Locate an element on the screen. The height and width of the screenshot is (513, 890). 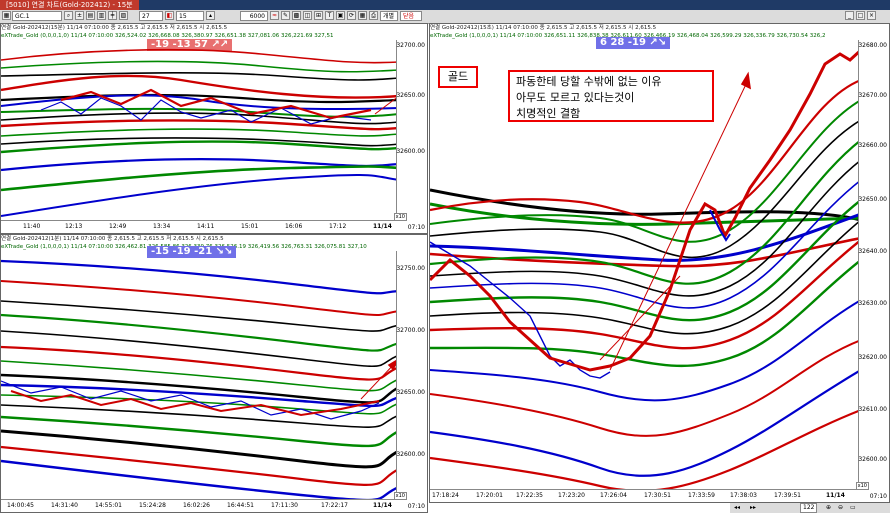
x-tick: 17:30:51 is located at coordinates (657, 495).